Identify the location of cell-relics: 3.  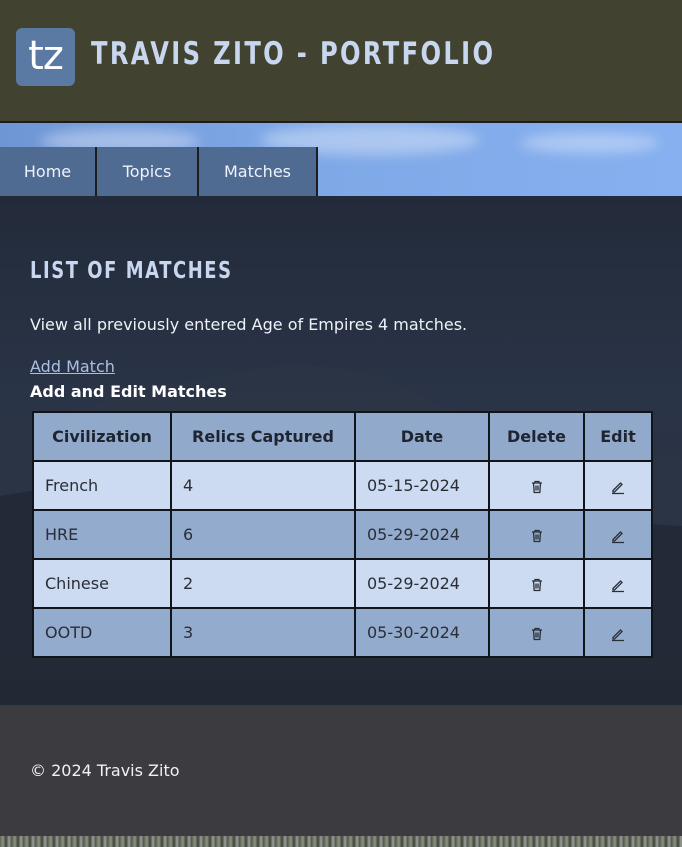
(263, 632).